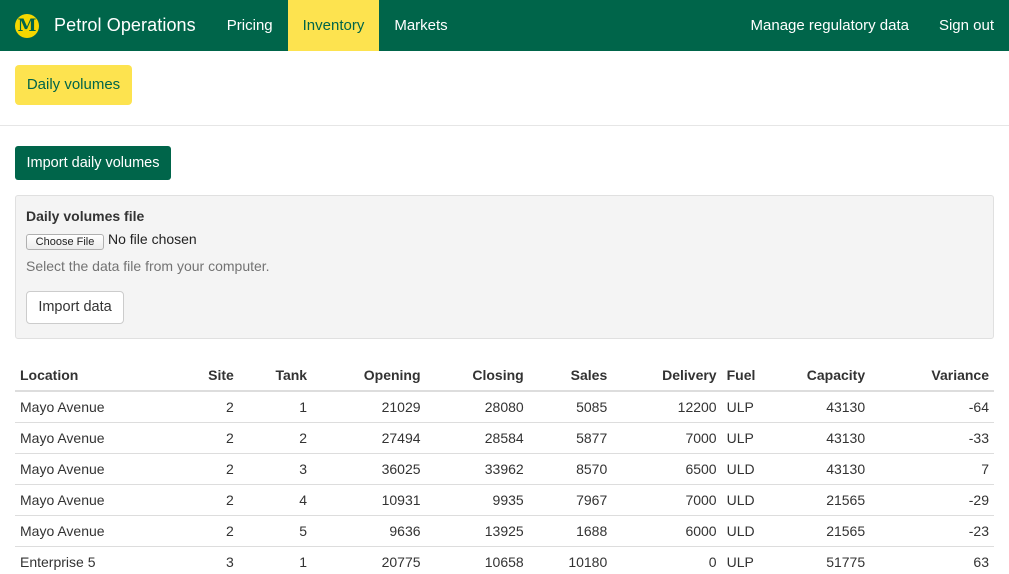 The width and height of the screenshot is (1009, 574). Describe the element at coordinates (73, 85) in the screenshot. I see `tab-daily-volumes: Daily volumes` at that location.